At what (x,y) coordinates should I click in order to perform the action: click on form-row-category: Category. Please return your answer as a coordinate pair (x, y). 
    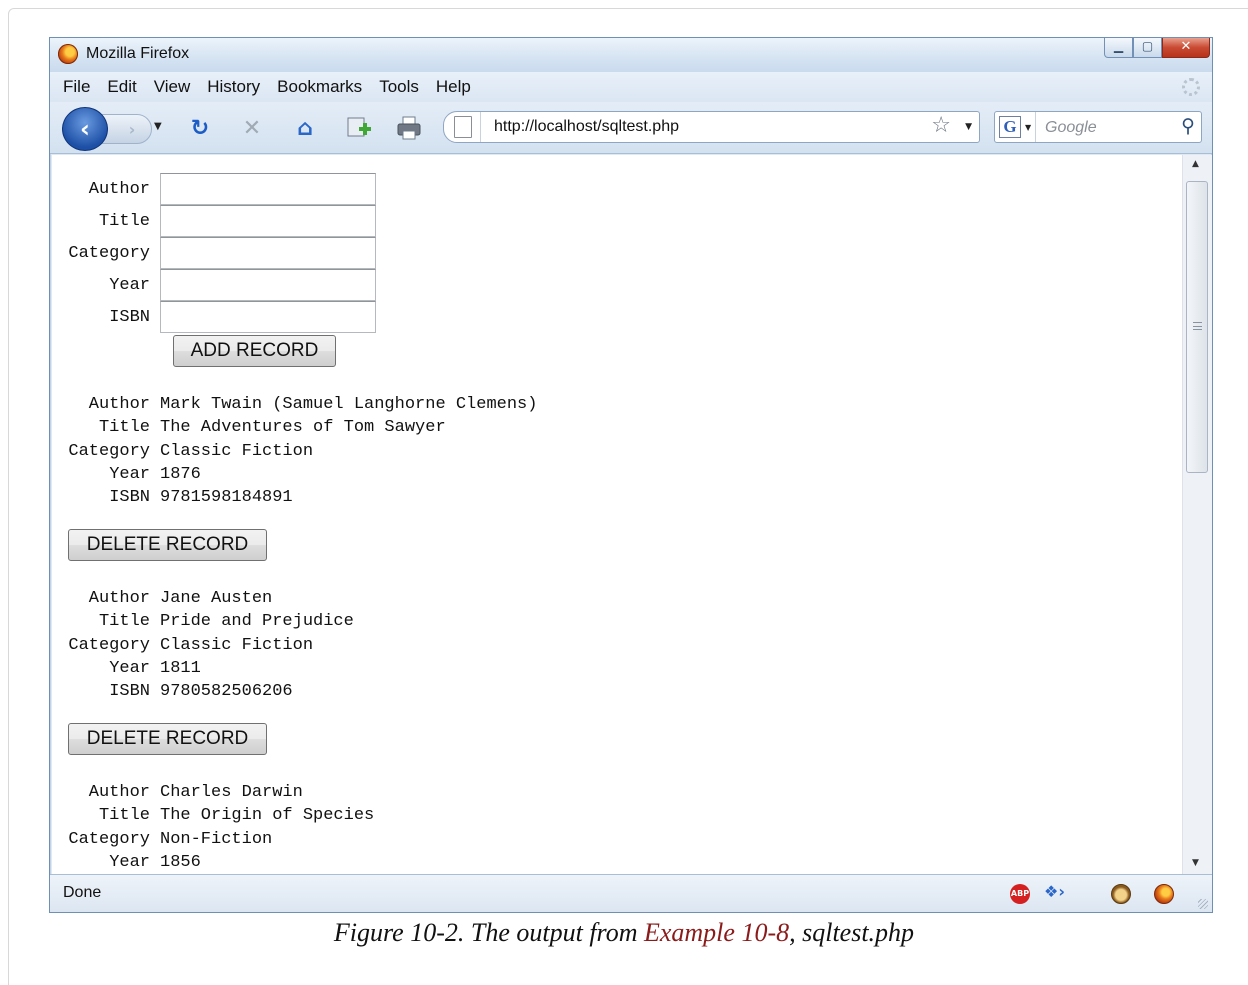
    Looking at the image, I should click on (214, 253).